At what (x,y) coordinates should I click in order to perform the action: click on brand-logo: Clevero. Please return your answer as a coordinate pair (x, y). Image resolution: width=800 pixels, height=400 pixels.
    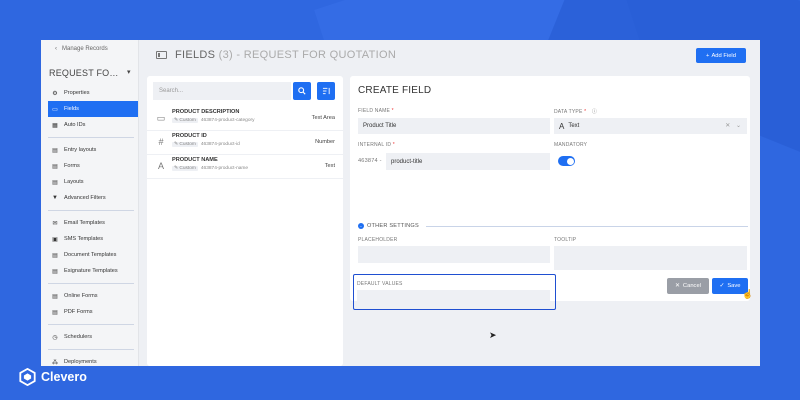
    Looking at the image, I should click on (52, 377).